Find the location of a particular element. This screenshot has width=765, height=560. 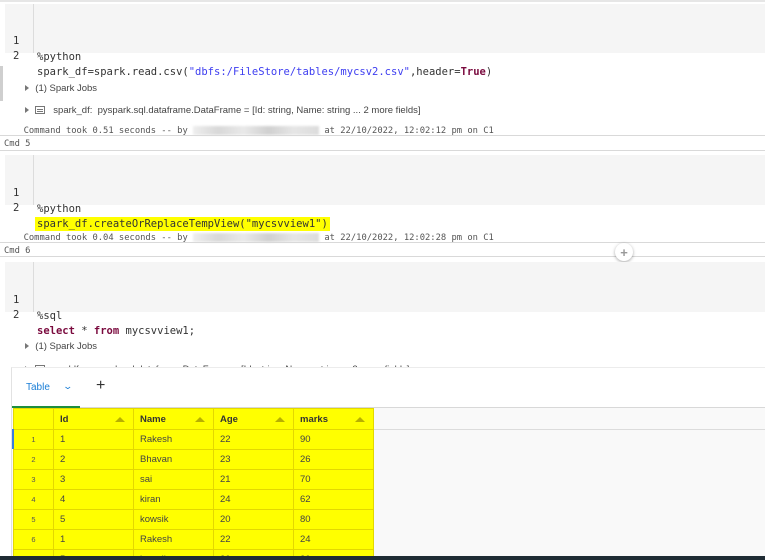

row-index: 4 is located at coordinates (33, 499).